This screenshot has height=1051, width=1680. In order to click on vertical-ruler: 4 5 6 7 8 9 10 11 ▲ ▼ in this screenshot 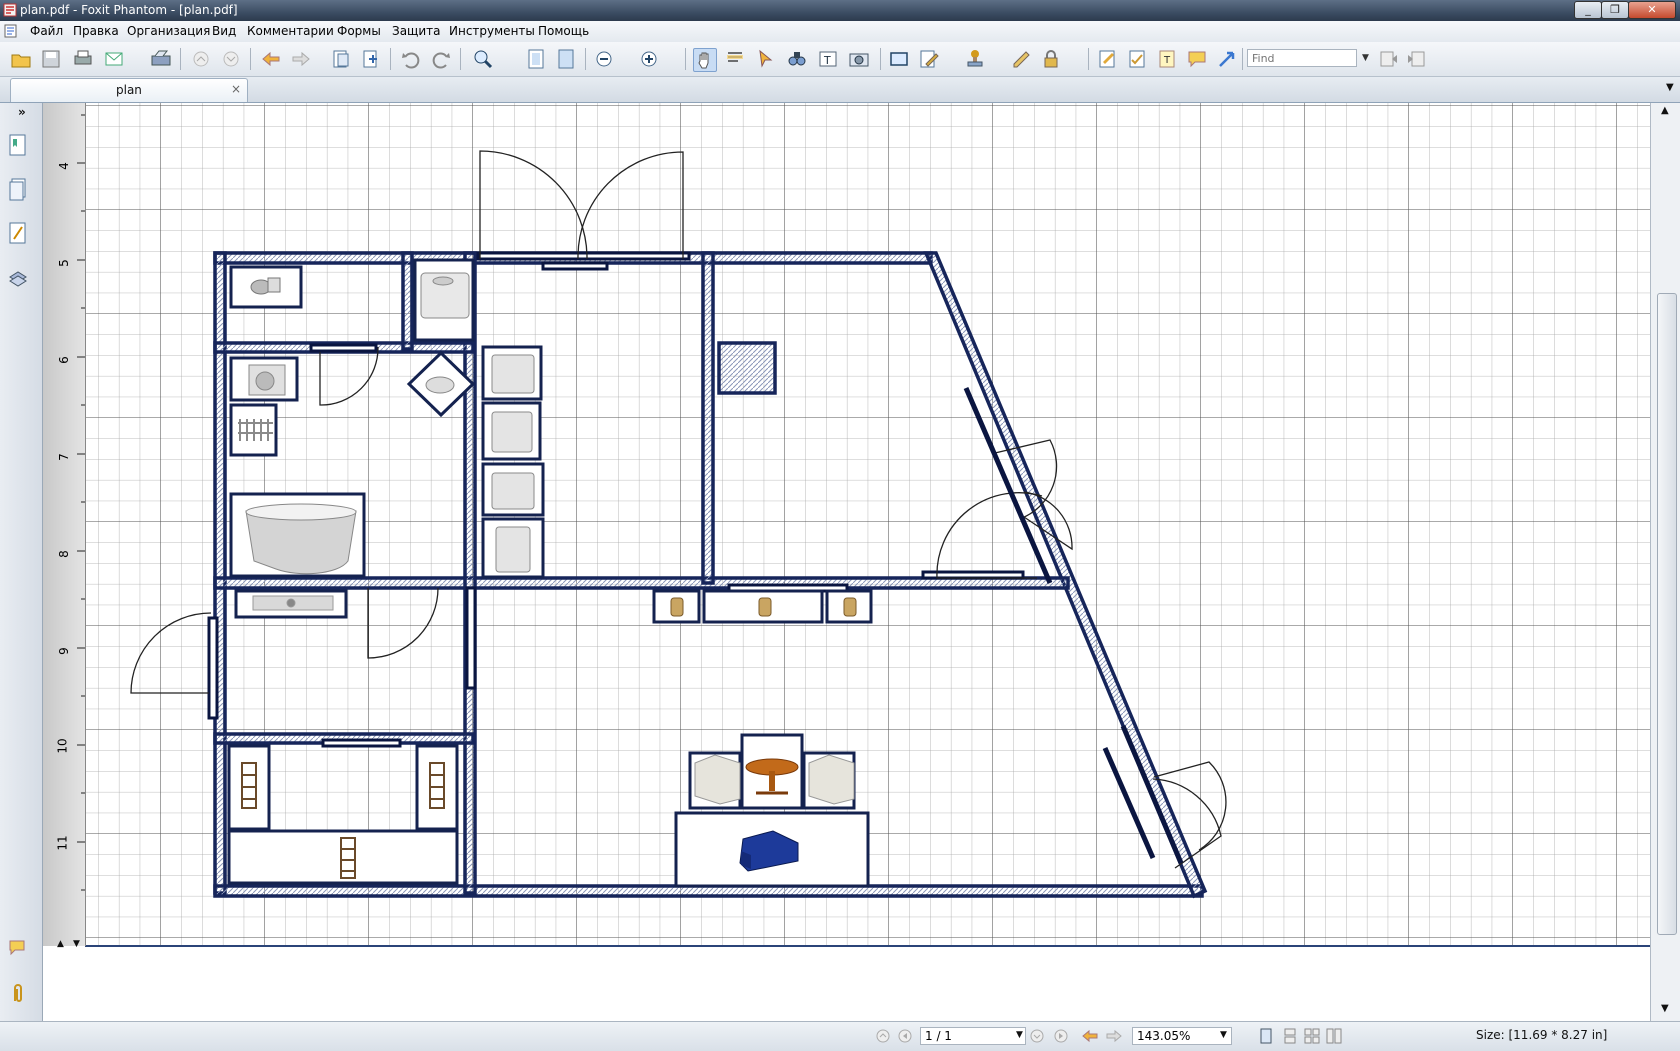, I will do `click(64, 526)`.